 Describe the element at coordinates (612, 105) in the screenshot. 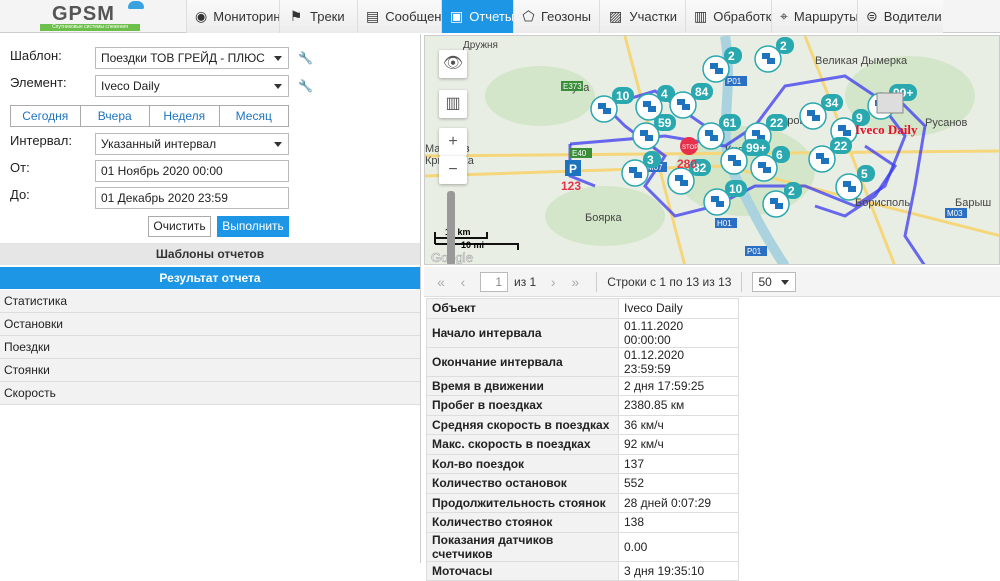

I see `cluster-marker: 10` at that location.